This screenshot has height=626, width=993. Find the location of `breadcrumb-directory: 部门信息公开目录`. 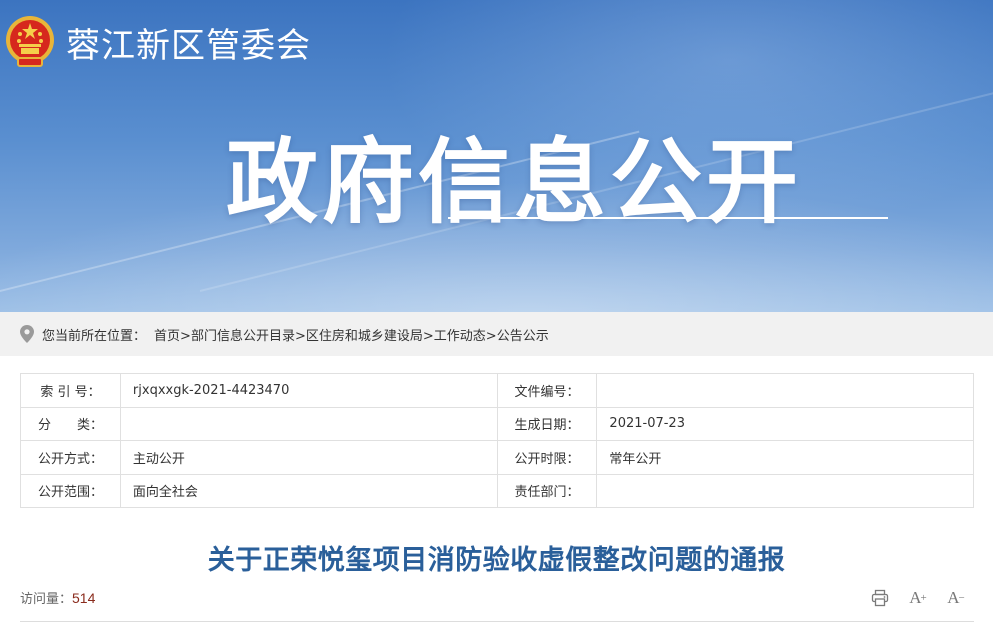

breadcrumb-directory: 部门信息公开目录 is located at coordinates (243, 336).